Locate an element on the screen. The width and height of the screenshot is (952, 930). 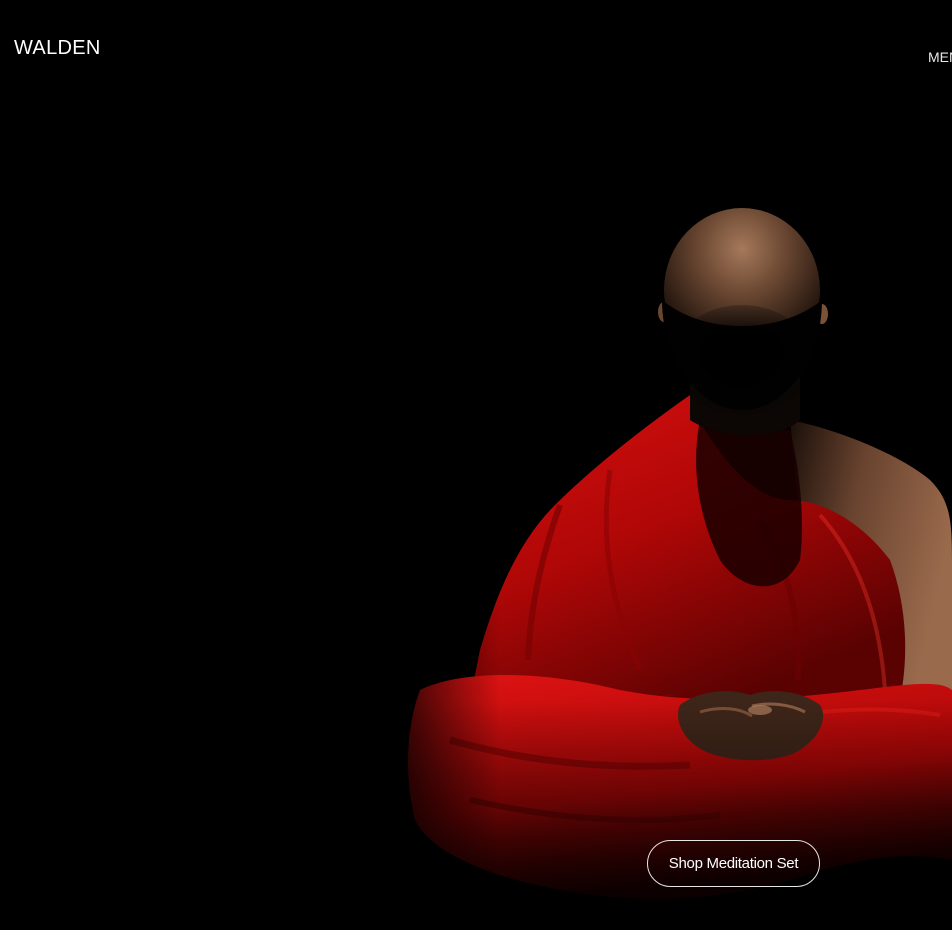
shop-meditation-set-button: Shop Meditation Set is located at coordinates (733, 863).